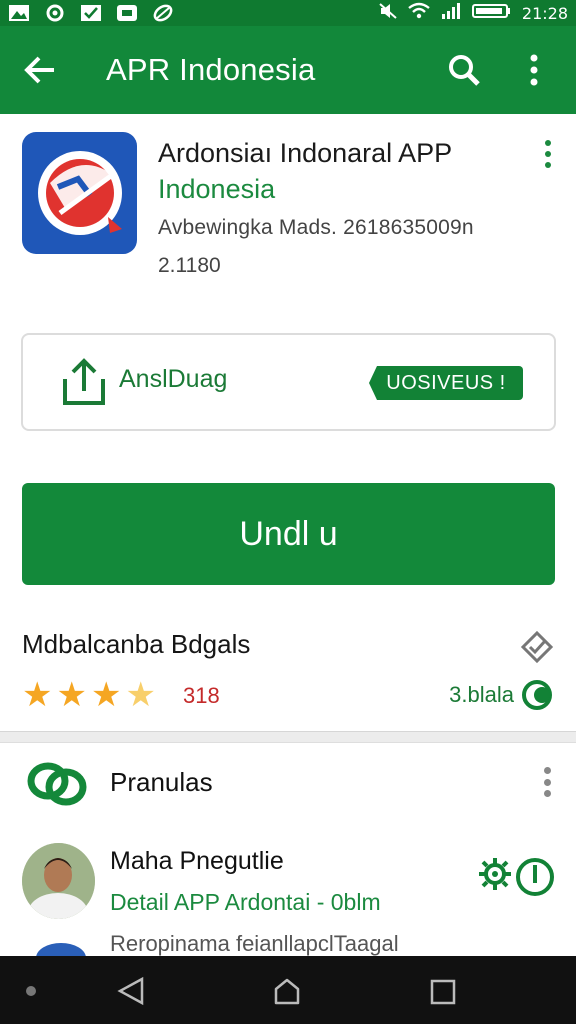 The height and width of the screenshot is (1024, 576). Describe the element at coordinates (419, 13) in the screenshot. I see `wifi-icon` at that location.